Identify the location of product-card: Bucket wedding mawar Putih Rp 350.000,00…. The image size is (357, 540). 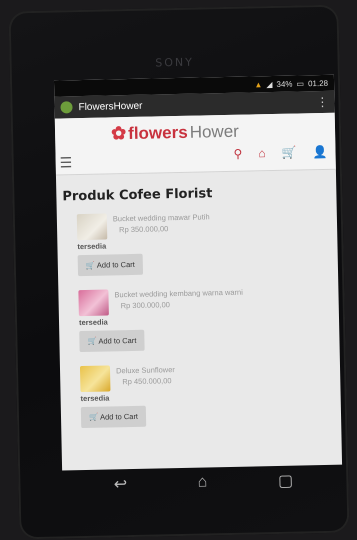
(207, 243).